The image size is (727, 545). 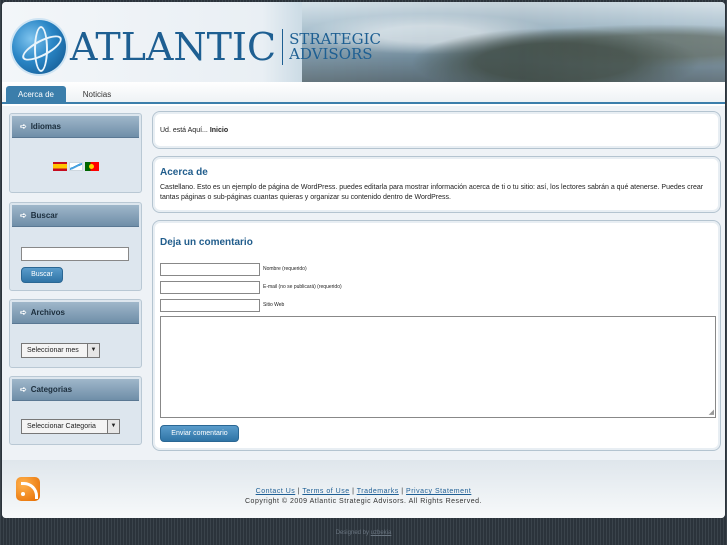 I want to click on widget-buscar: ➪ Buscar Buscar, so click(x=75, y=246).